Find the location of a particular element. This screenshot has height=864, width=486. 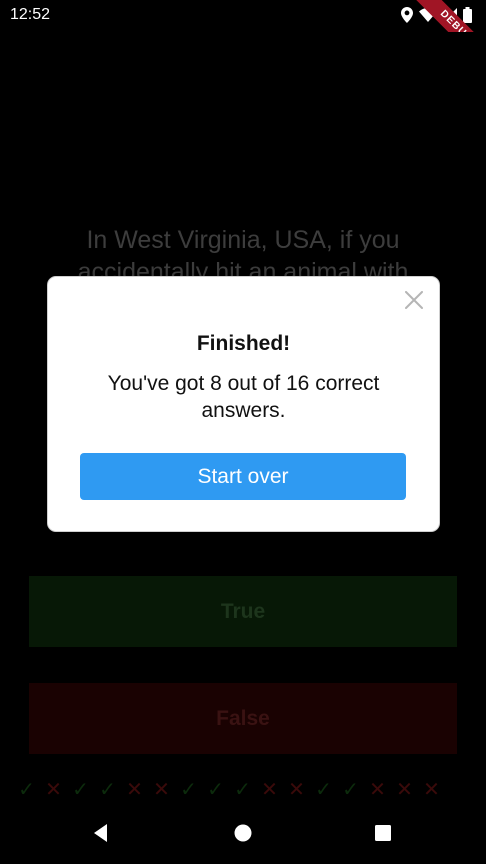

dialog-message: You've got 8 out of 16 correct answers. is located at coordinates (243, 397).